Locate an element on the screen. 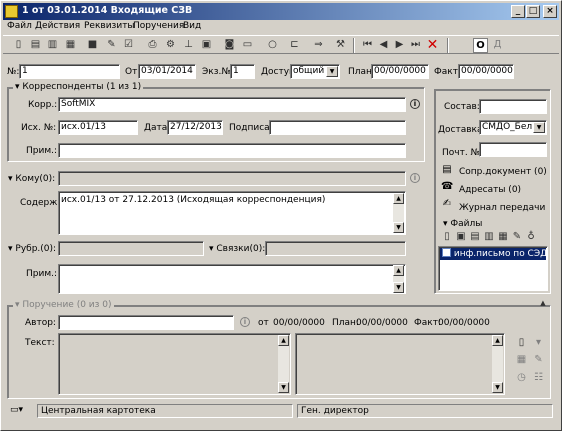  access-select: общий ▼ is located at coordinates (315, 71).